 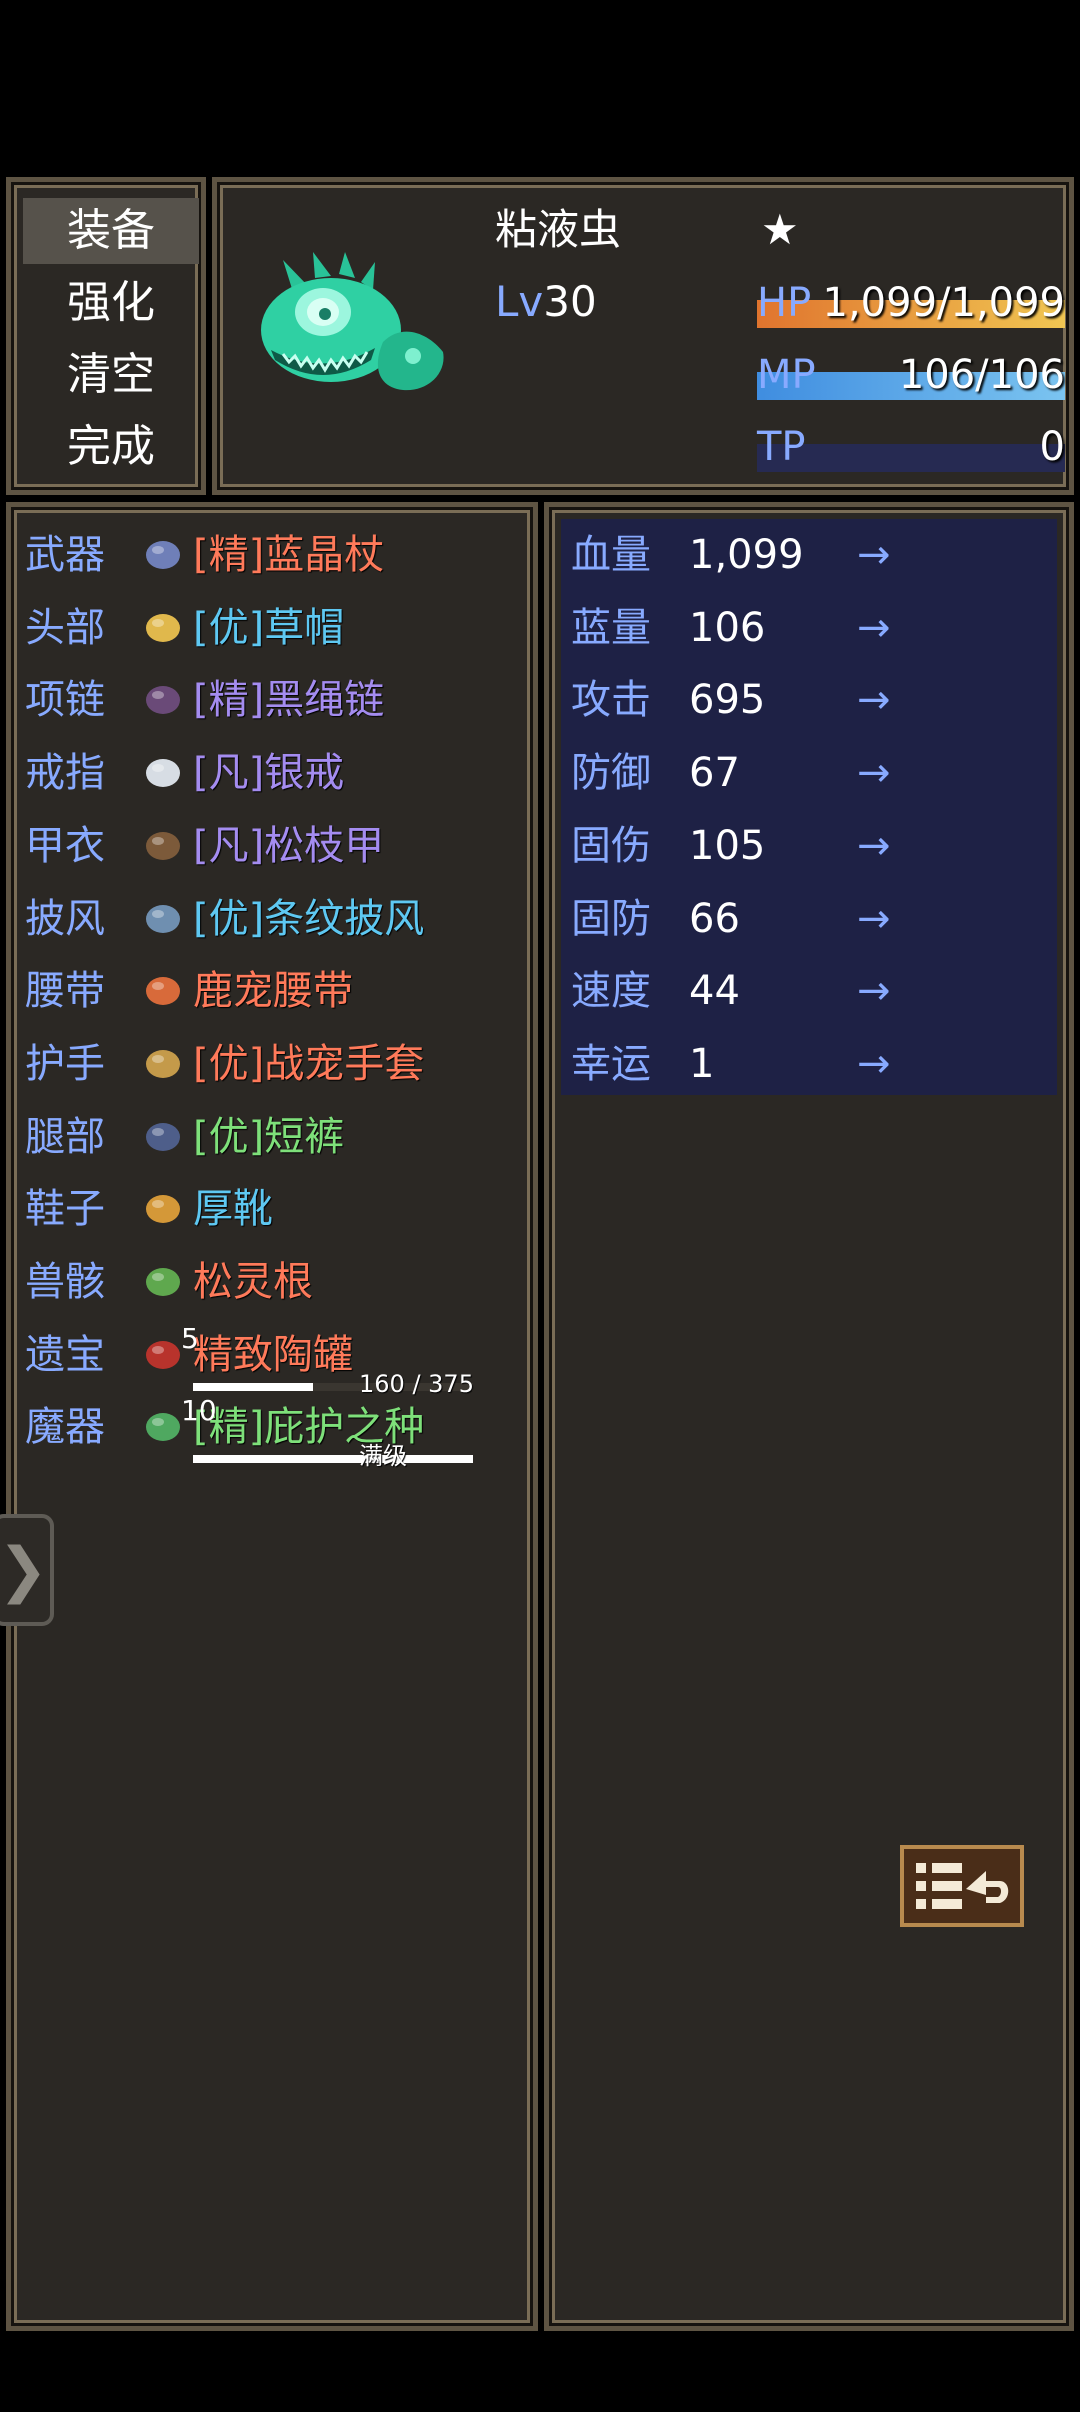 What do you see at coordinates (275, 1064) in the screenshot?
I see `equip-row: 护手 [优]战宠手套` at bounding box center [275, 1064].